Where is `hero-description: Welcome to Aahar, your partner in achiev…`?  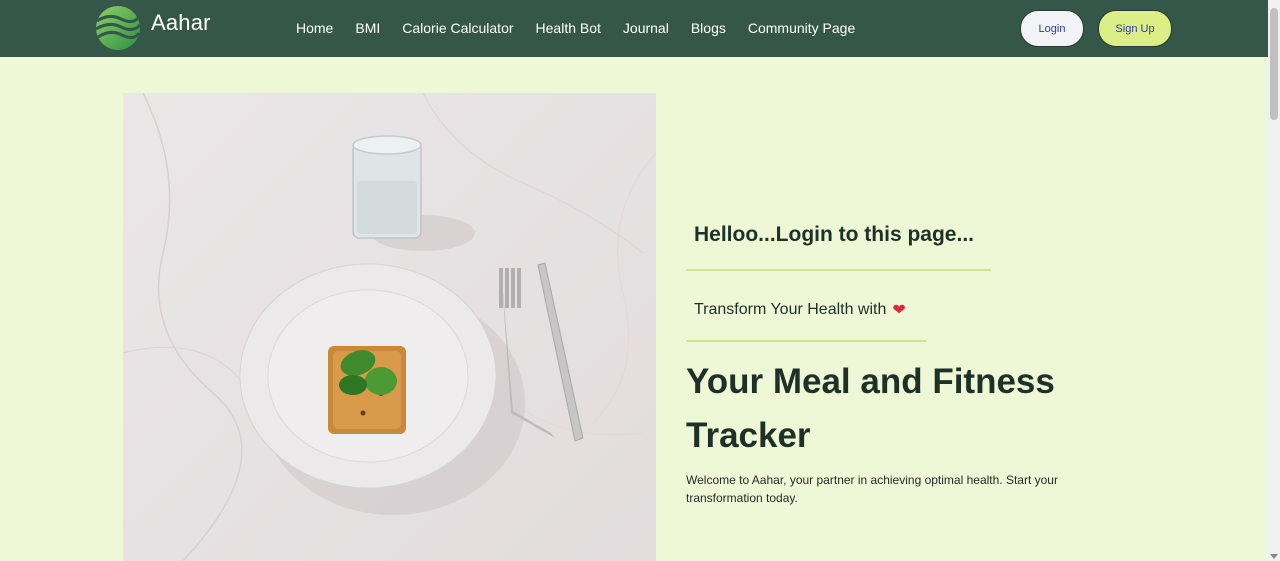
hero-description: Welcome to Aahar, your partner in achiev… is located at coordinates (872, 489).